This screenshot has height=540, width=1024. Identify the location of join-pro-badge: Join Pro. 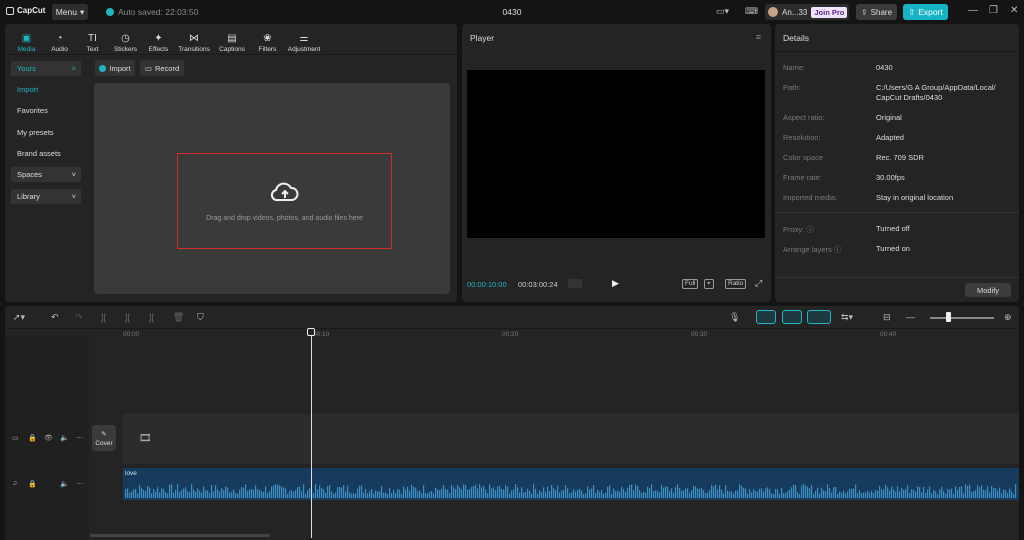
(829, 12).